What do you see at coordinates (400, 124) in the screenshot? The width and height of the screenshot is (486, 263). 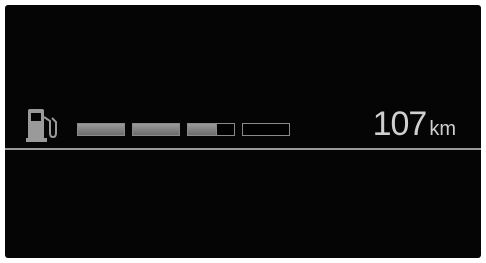 I see `range-value: 107` at bounding box center [400, 124].